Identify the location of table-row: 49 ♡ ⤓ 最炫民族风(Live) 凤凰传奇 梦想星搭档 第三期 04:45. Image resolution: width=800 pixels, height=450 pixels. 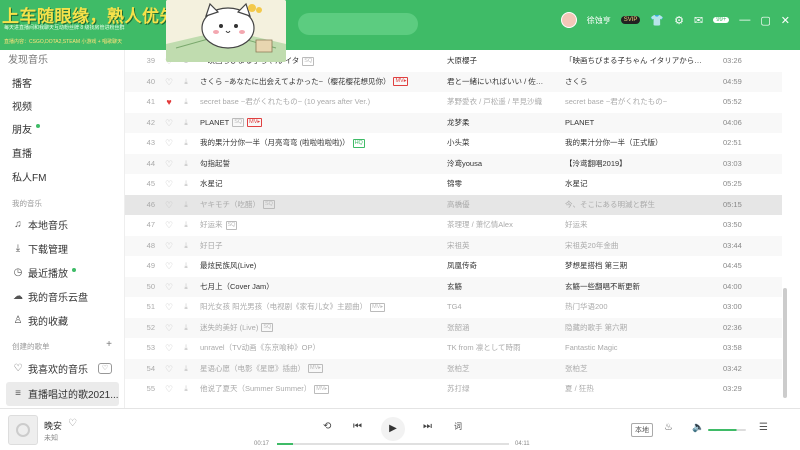
(453, 266).